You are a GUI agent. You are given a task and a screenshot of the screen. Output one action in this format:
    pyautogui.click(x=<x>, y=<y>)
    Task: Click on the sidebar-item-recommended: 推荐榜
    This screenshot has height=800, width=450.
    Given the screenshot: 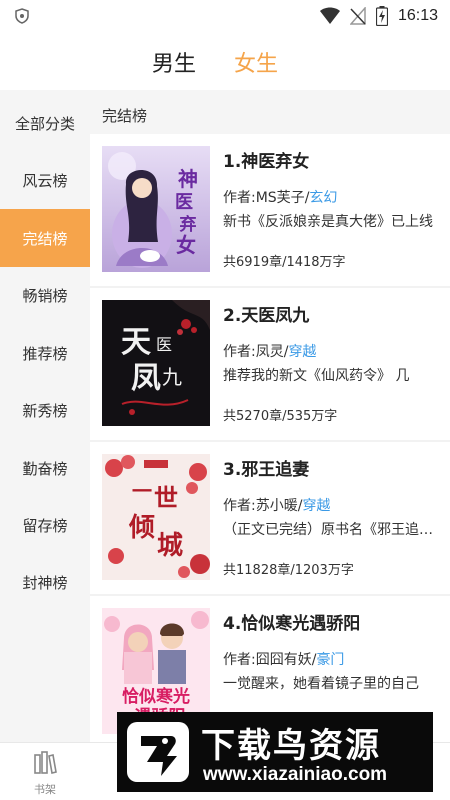 What is the action you would take?
    pyautogui.click(x=45, y=353)
    